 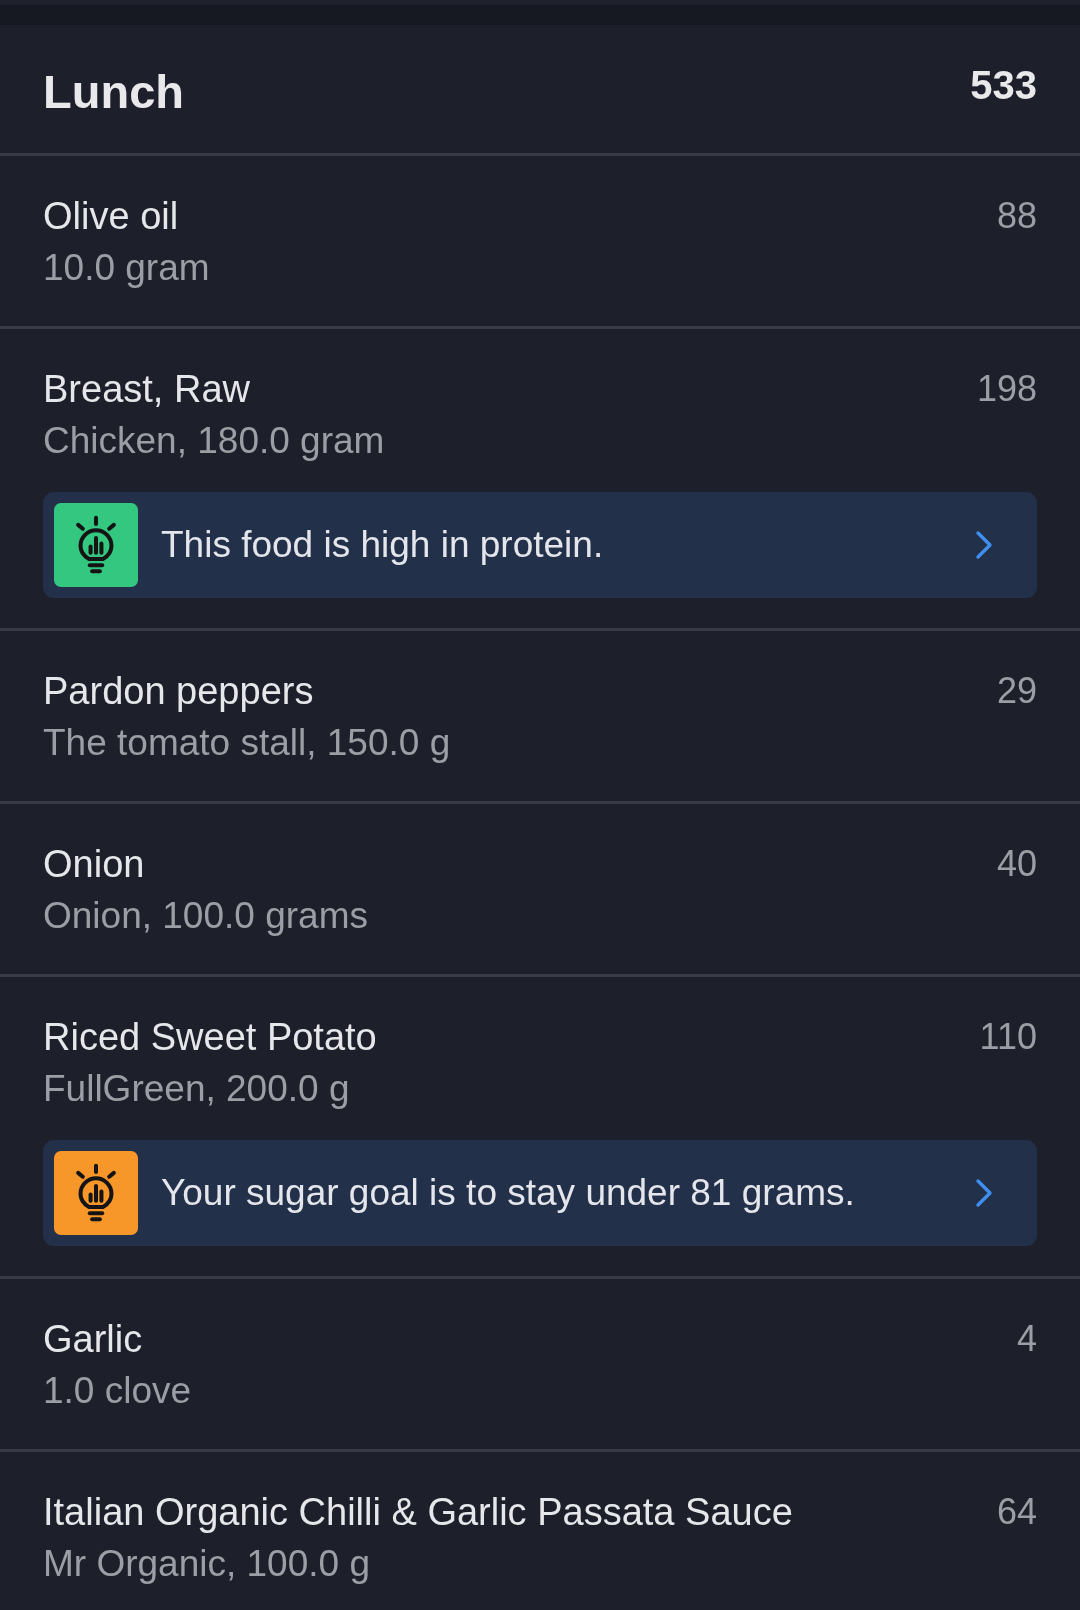 What do you see at coordinates (508, 1193) in the screenshot?
I see `tip-text: Your sugar goal is to stay under 81 grams.` at bounding box center [508, 1193].